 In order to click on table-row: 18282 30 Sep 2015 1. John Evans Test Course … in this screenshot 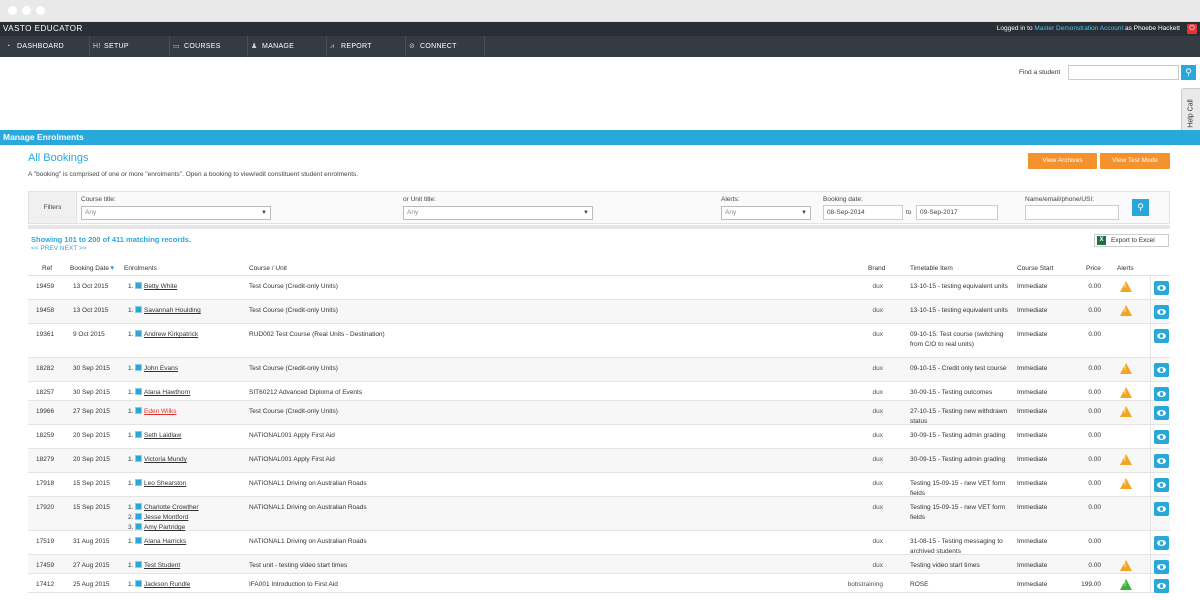, I will do `click(599, 370)`.